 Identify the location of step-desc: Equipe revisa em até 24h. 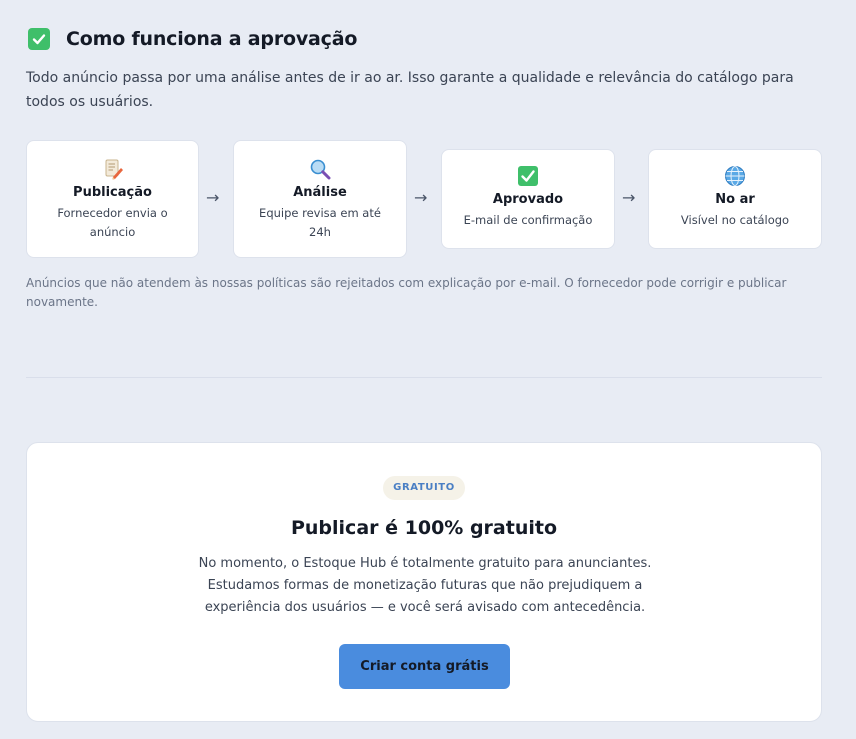
(320, 222).